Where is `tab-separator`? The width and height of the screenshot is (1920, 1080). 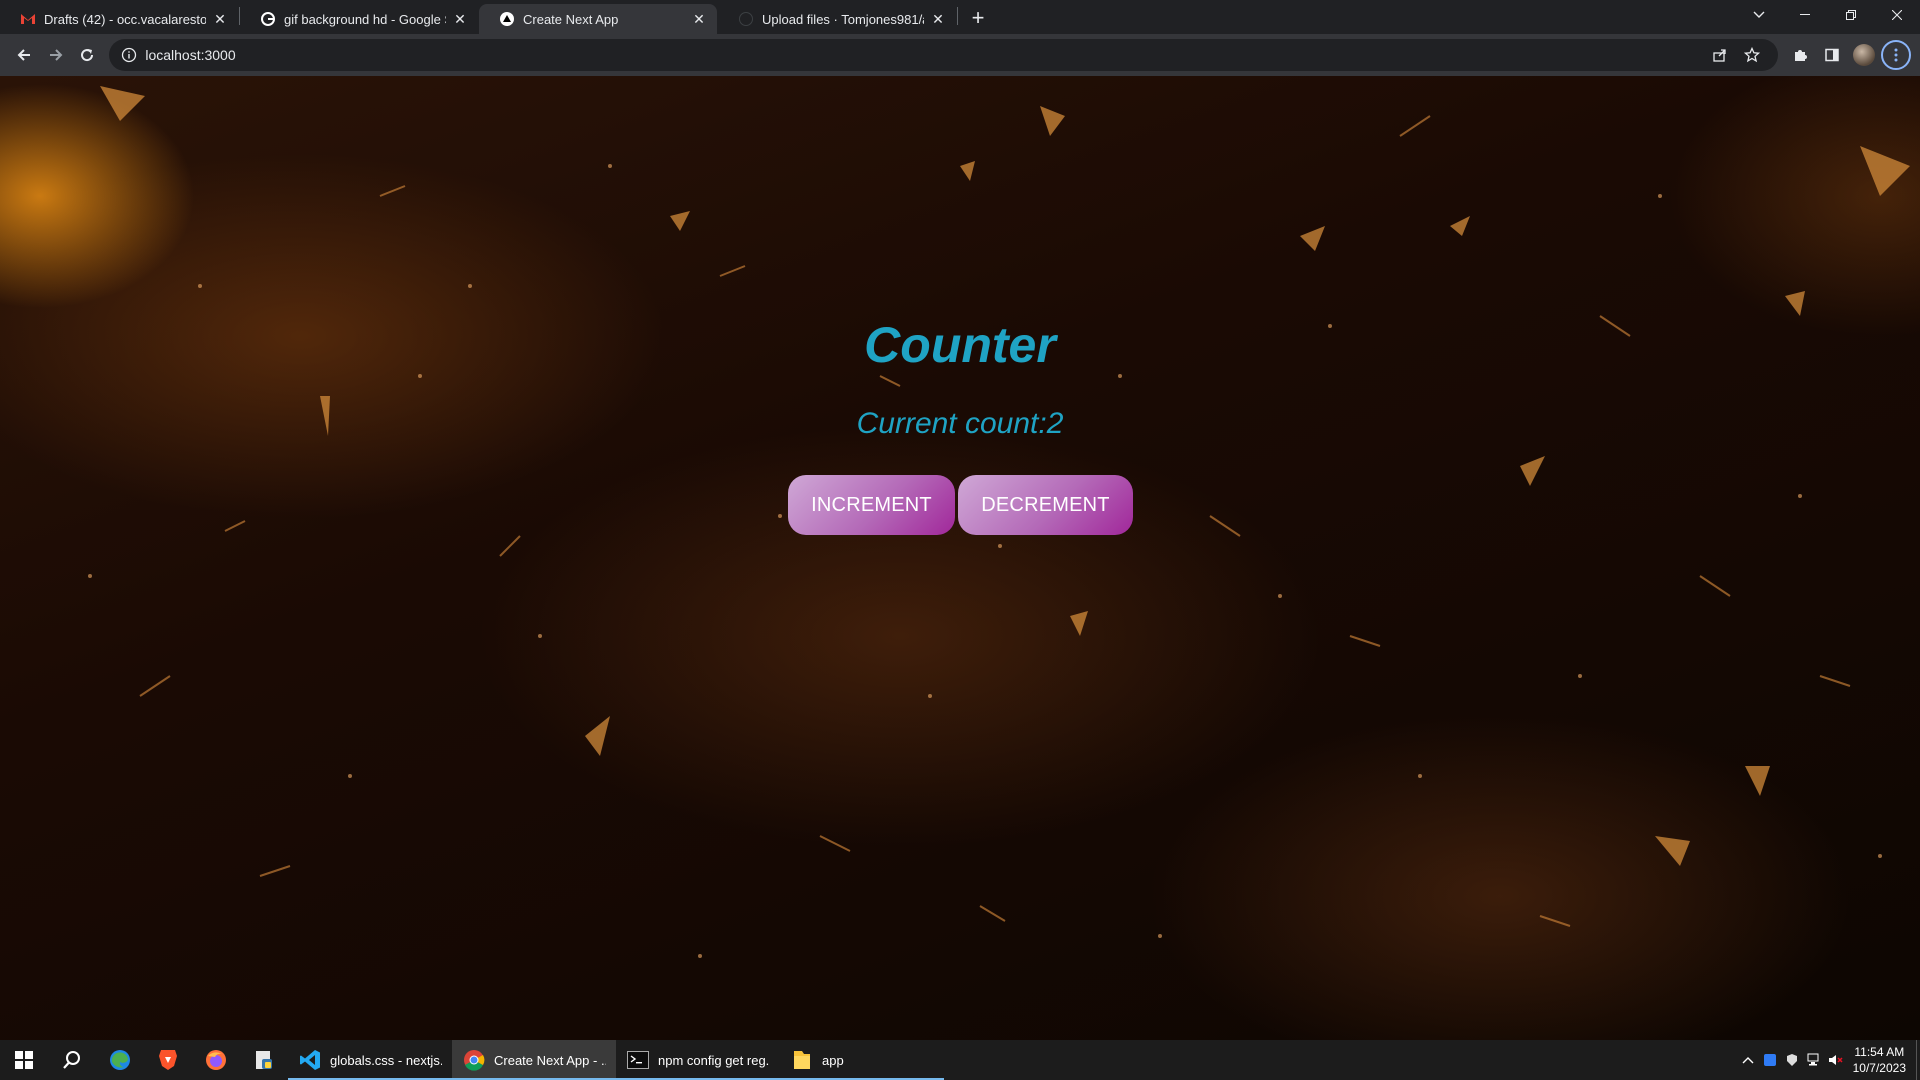 tab-separator is located at coordinates (957, 16).